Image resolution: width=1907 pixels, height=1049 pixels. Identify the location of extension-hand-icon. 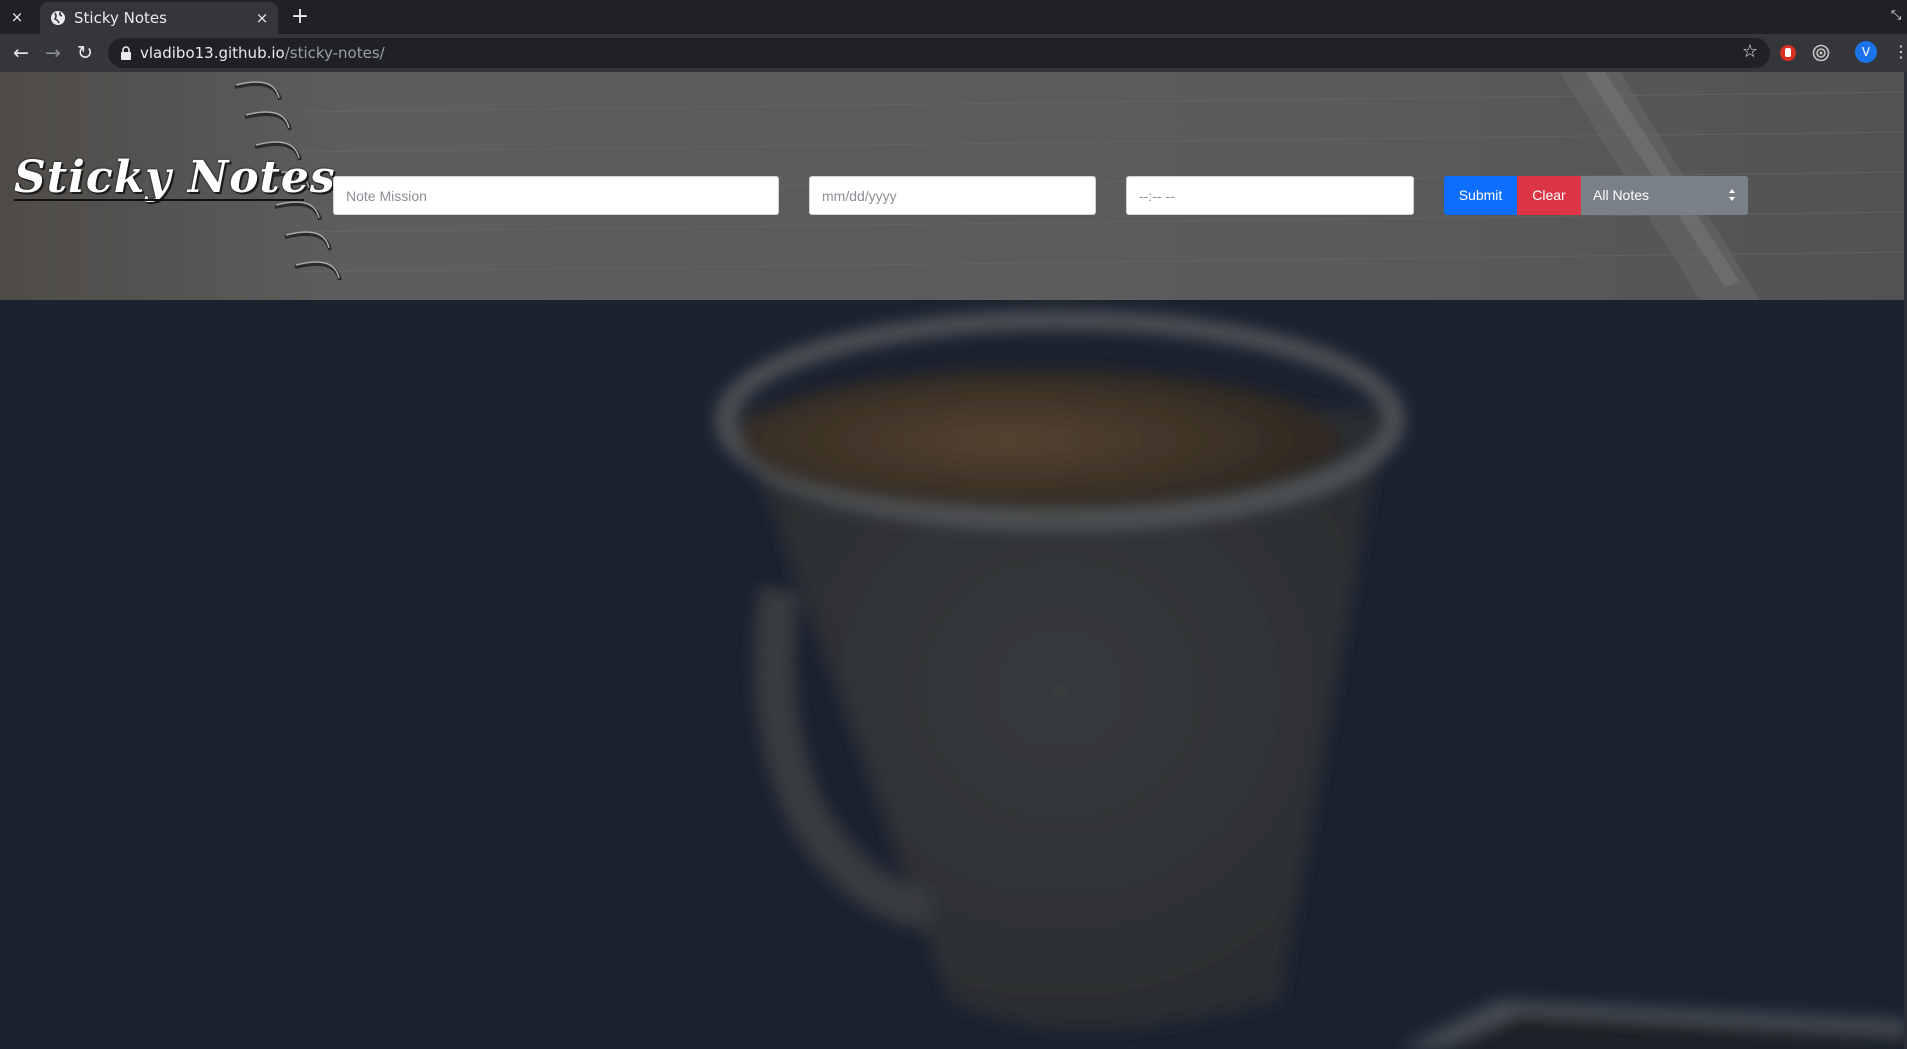
(1788, 53).